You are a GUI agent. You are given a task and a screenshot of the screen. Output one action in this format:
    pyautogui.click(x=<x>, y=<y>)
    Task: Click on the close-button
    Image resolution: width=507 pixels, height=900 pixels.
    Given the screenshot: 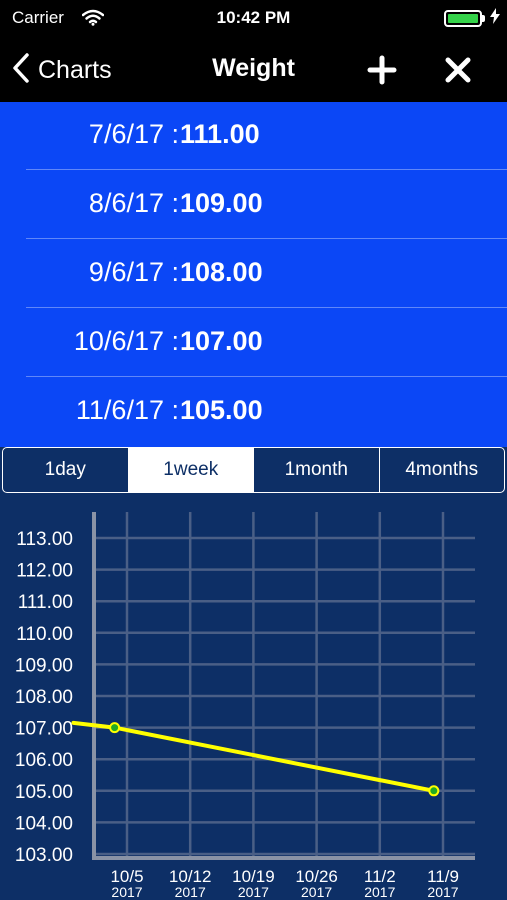 What is the action you would take?
    pyautogui.click(x=458, y=70)
    